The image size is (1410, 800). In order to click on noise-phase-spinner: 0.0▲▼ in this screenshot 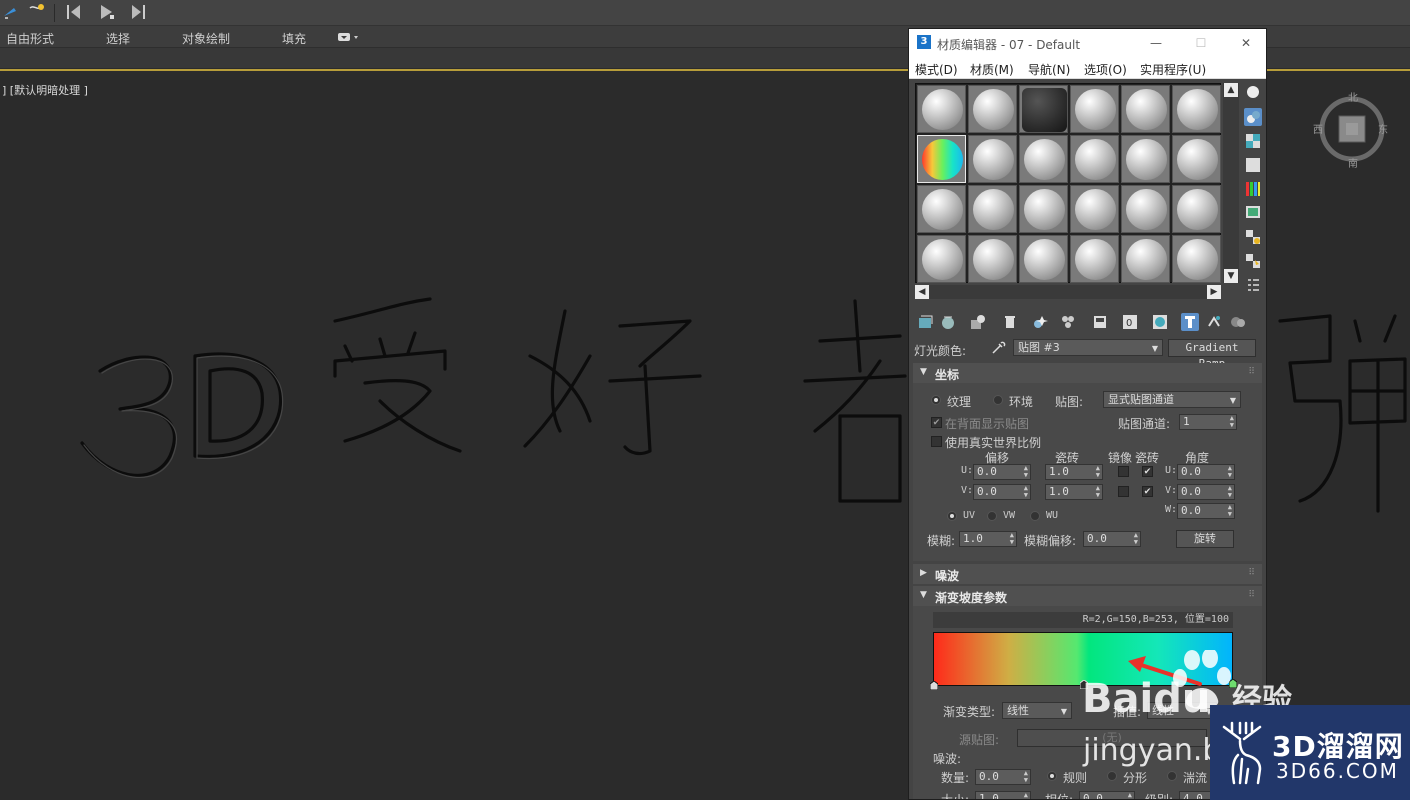, I will do `click(1107, 795)`.